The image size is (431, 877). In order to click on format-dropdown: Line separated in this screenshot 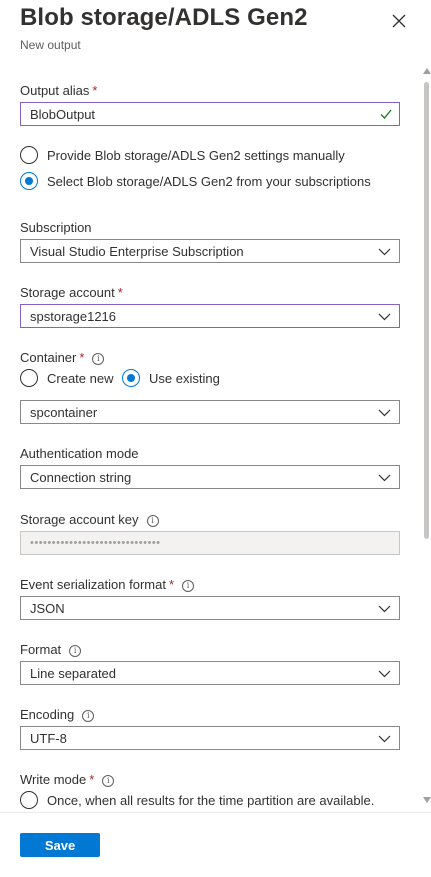, I will do `click(210, 673)`.